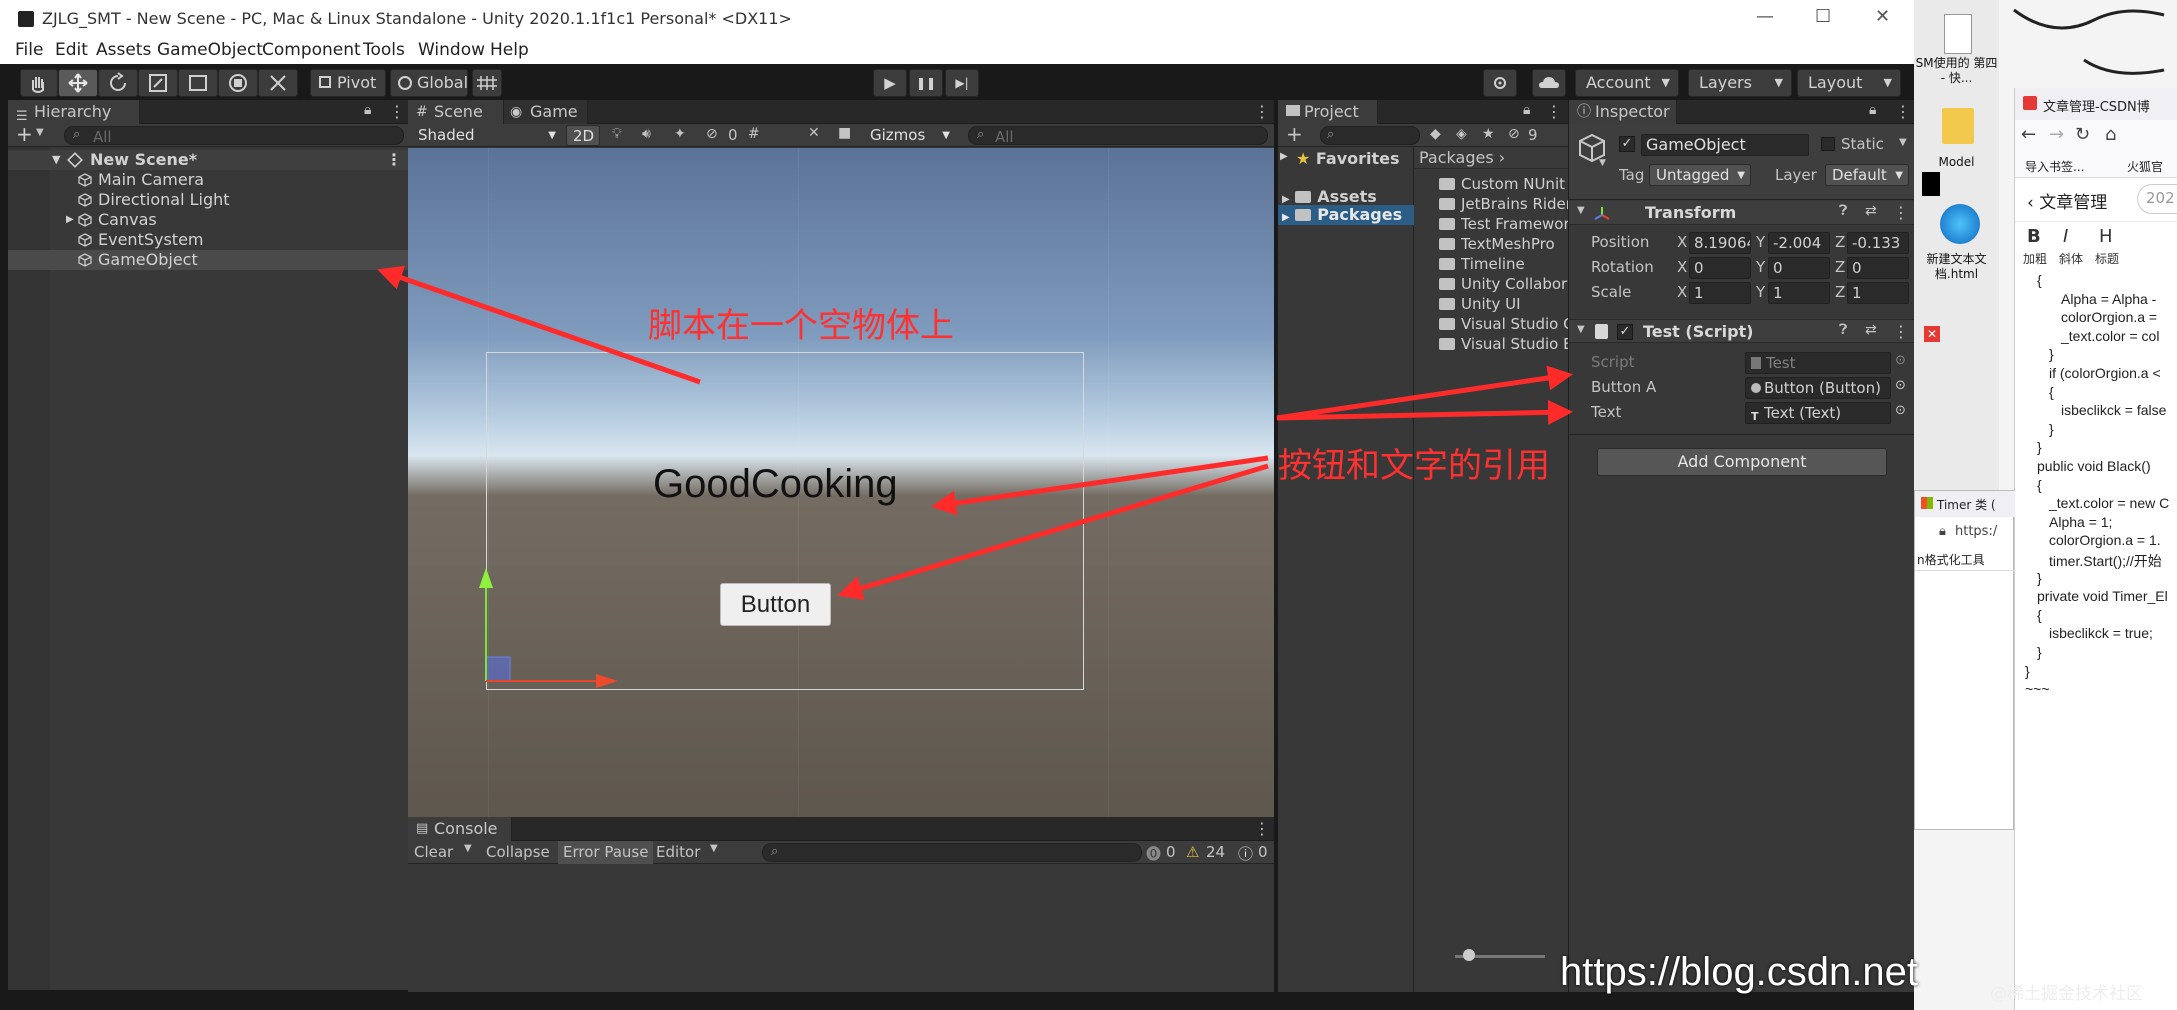 Image resolution: width=2177 pixels, height=1010 pixels. Describe the element at coordinates (1932, 334) in the screenshot. I see `close-icon: ✕` at that location.